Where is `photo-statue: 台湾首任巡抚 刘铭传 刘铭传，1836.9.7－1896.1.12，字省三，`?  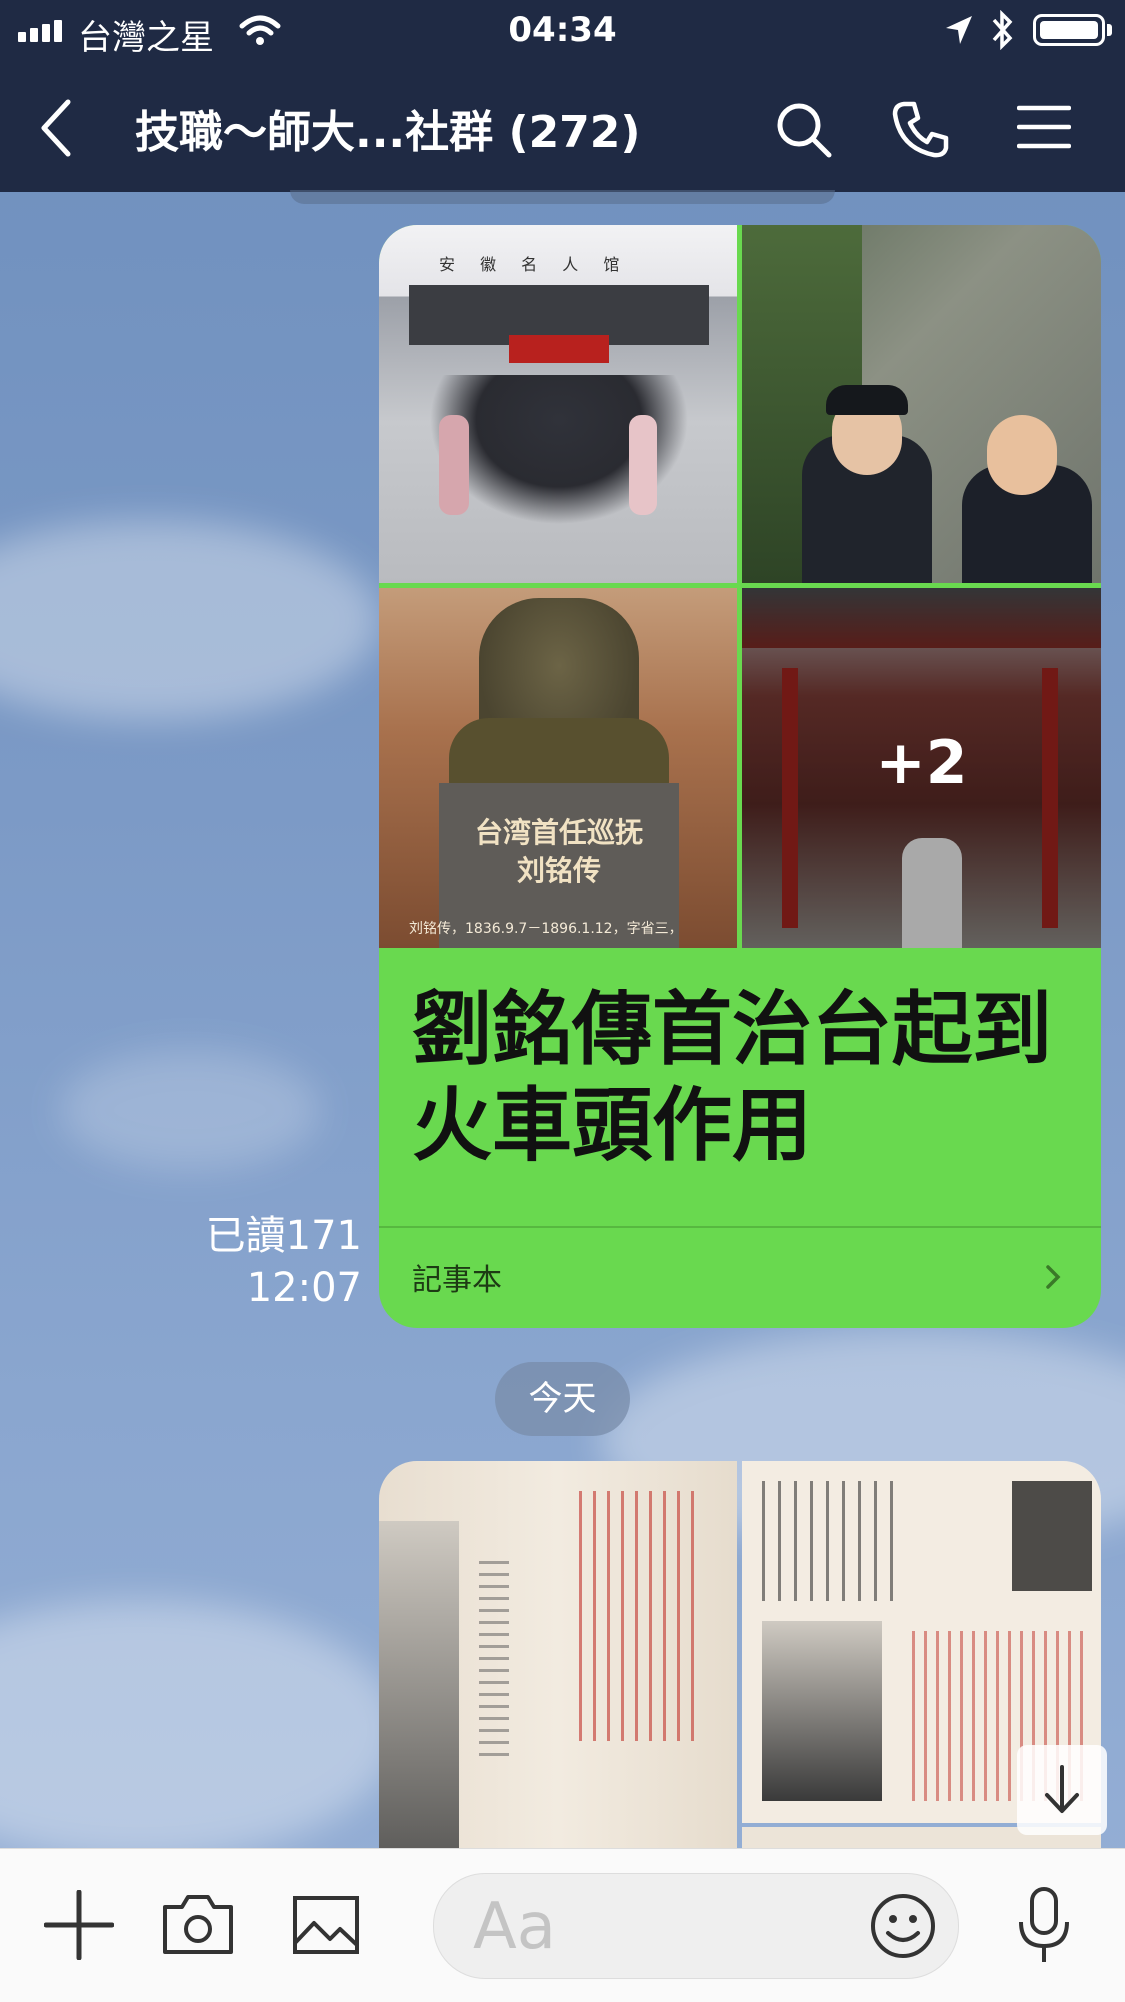
photo-statue: 台湾首任巡抚 刘铭传 刘铭传，1836.9.7－1896.1.12，字省三， is located at coordinates (558, 768).